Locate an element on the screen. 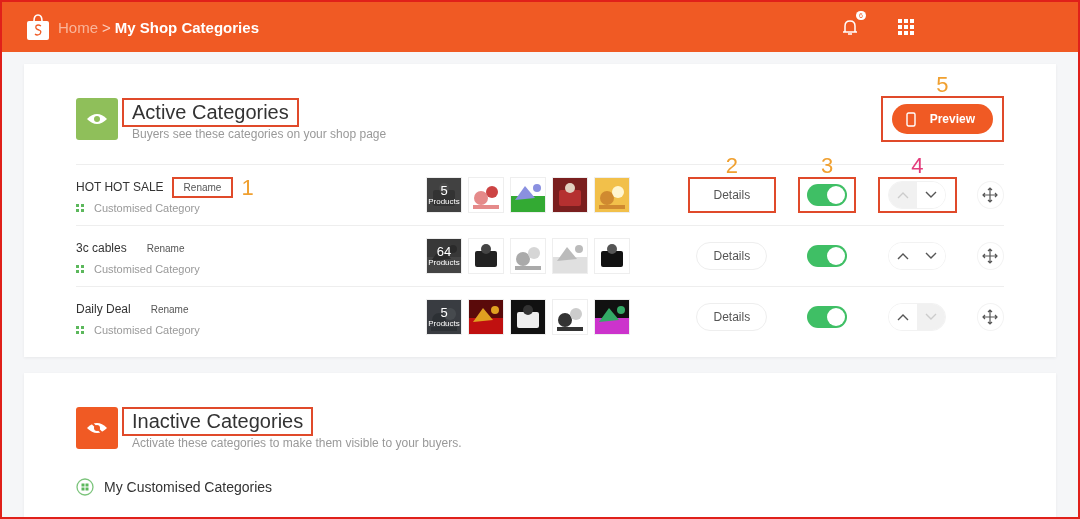 Image resolution: width=1080 pixels, height=519 pixels. section-title: Active Categories is located at coordinates (210, 112).